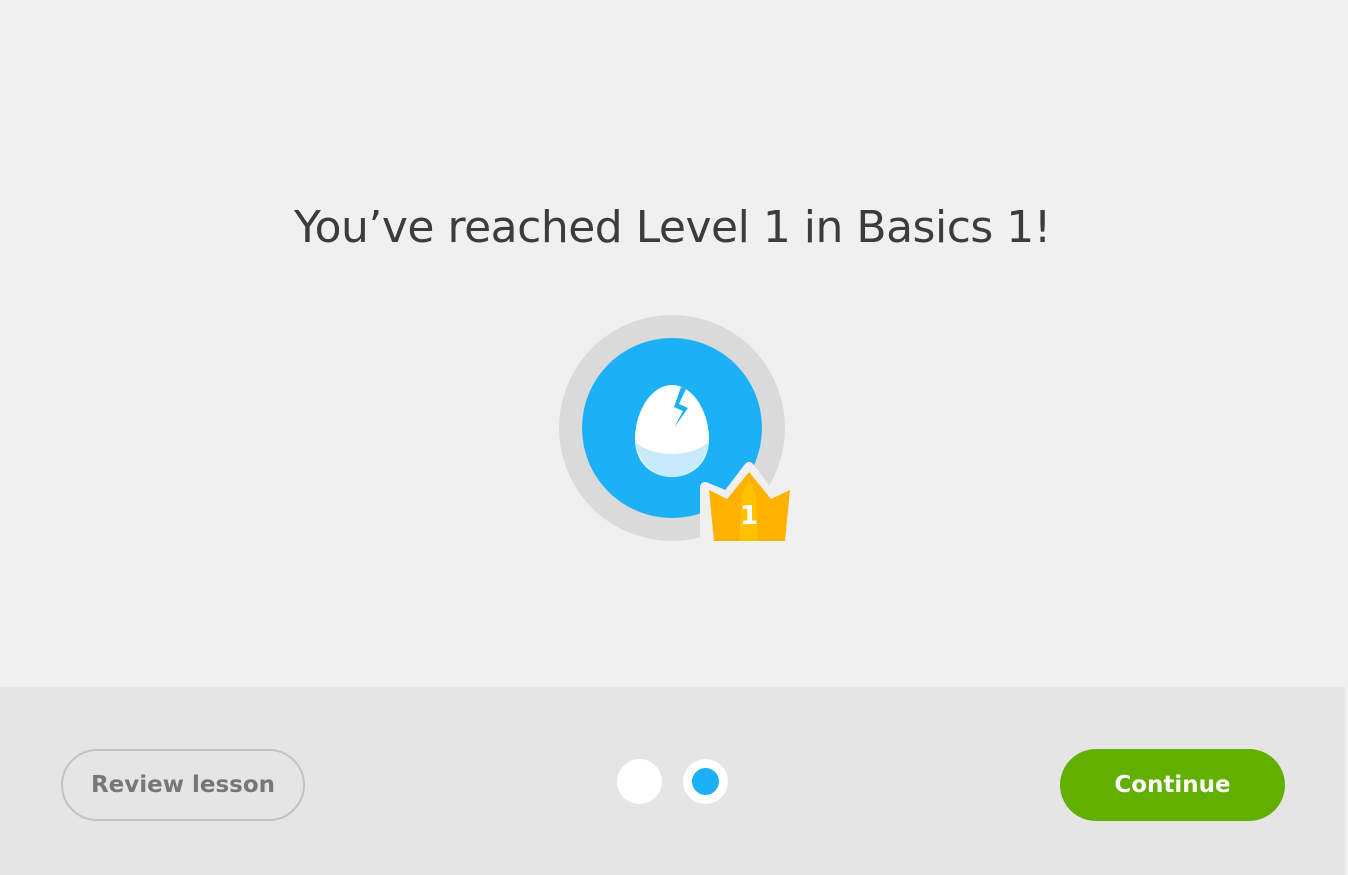 The width and height of the screenshot is (1348, 875). I want to click on crown-level-number: 1, so click(749, 516).